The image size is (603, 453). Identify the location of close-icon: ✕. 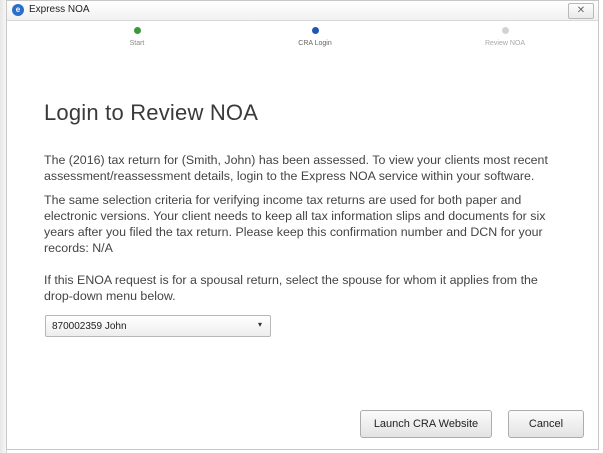
(581, 10).